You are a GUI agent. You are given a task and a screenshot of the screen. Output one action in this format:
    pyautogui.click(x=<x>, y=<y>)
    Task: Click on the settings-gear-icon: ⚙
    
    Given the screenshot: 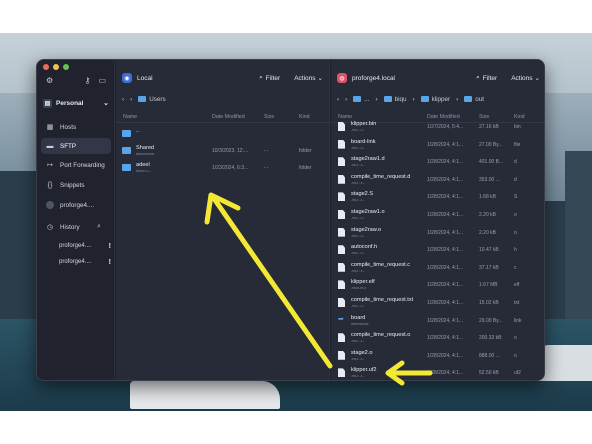 What is the action you would take?
    pyautogui.click(x=49, y=80)
    